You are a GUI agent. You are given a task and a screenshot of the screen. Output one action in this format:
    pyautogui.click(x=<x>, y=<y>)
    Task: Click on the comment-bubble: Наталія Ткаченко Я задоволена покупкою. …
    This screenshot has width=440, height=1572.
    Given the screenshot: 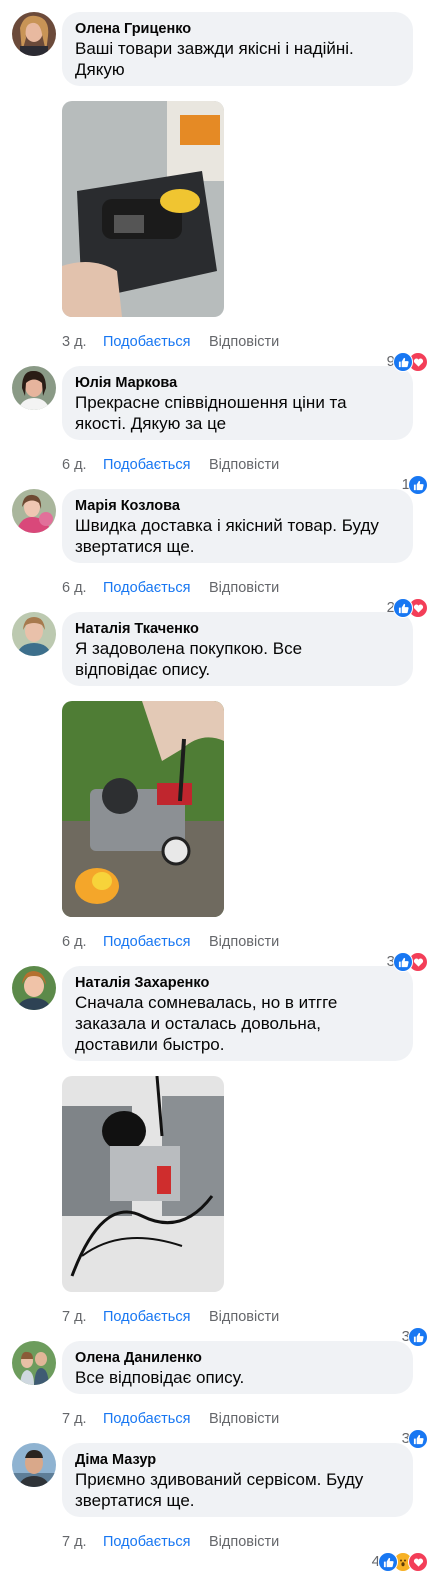 What is the action you would take?
    pyautogui.click(x=237, y=649)
    